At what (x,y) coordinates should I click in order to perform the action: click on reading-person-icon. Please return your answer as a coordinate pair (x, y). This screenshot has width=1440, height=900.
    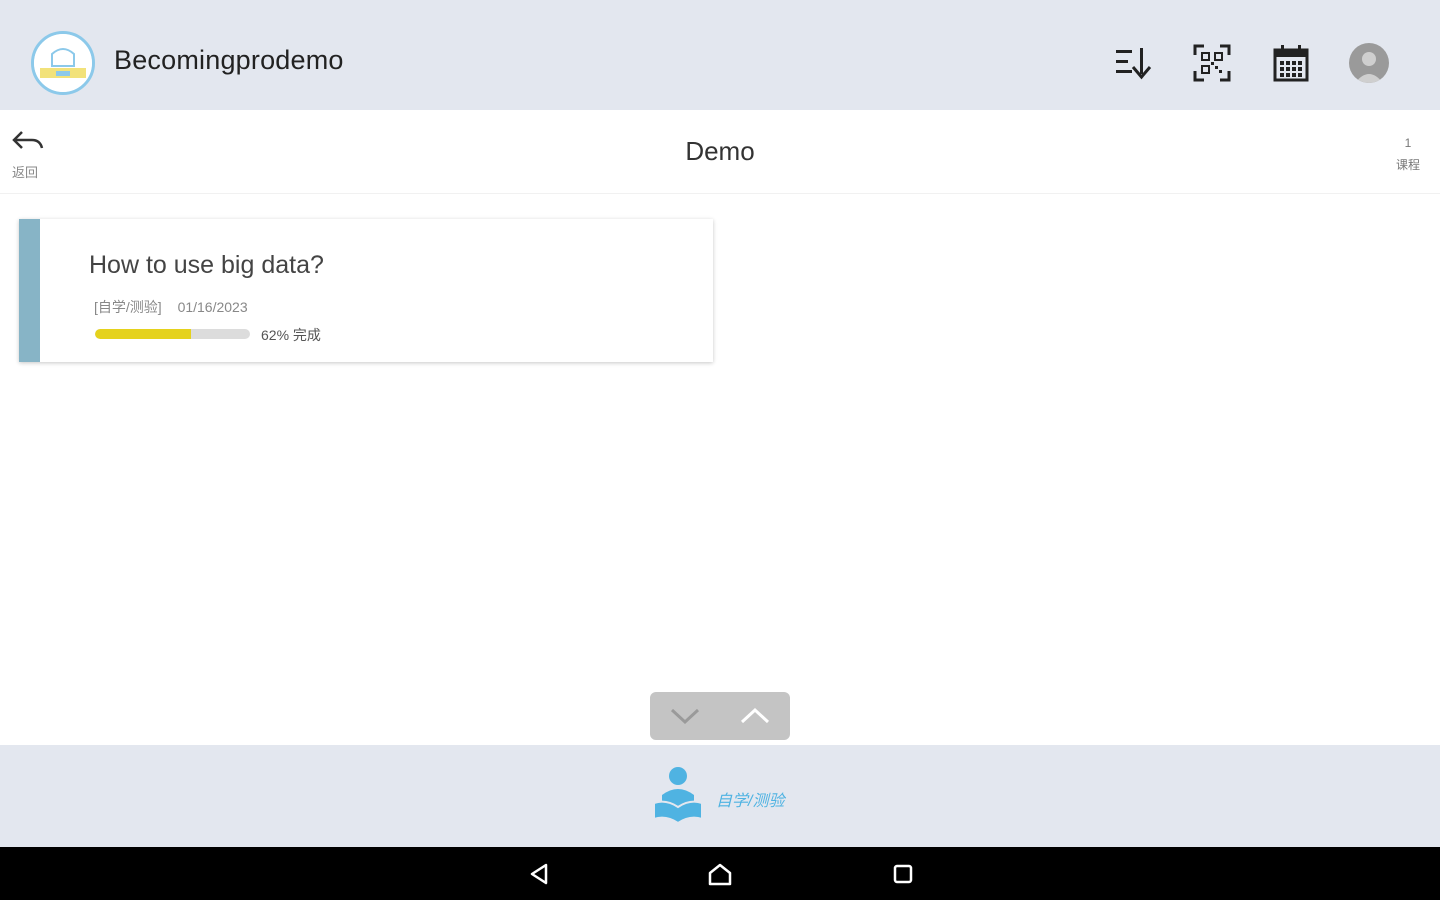
    Looking at the image, I should click on (678, 796).